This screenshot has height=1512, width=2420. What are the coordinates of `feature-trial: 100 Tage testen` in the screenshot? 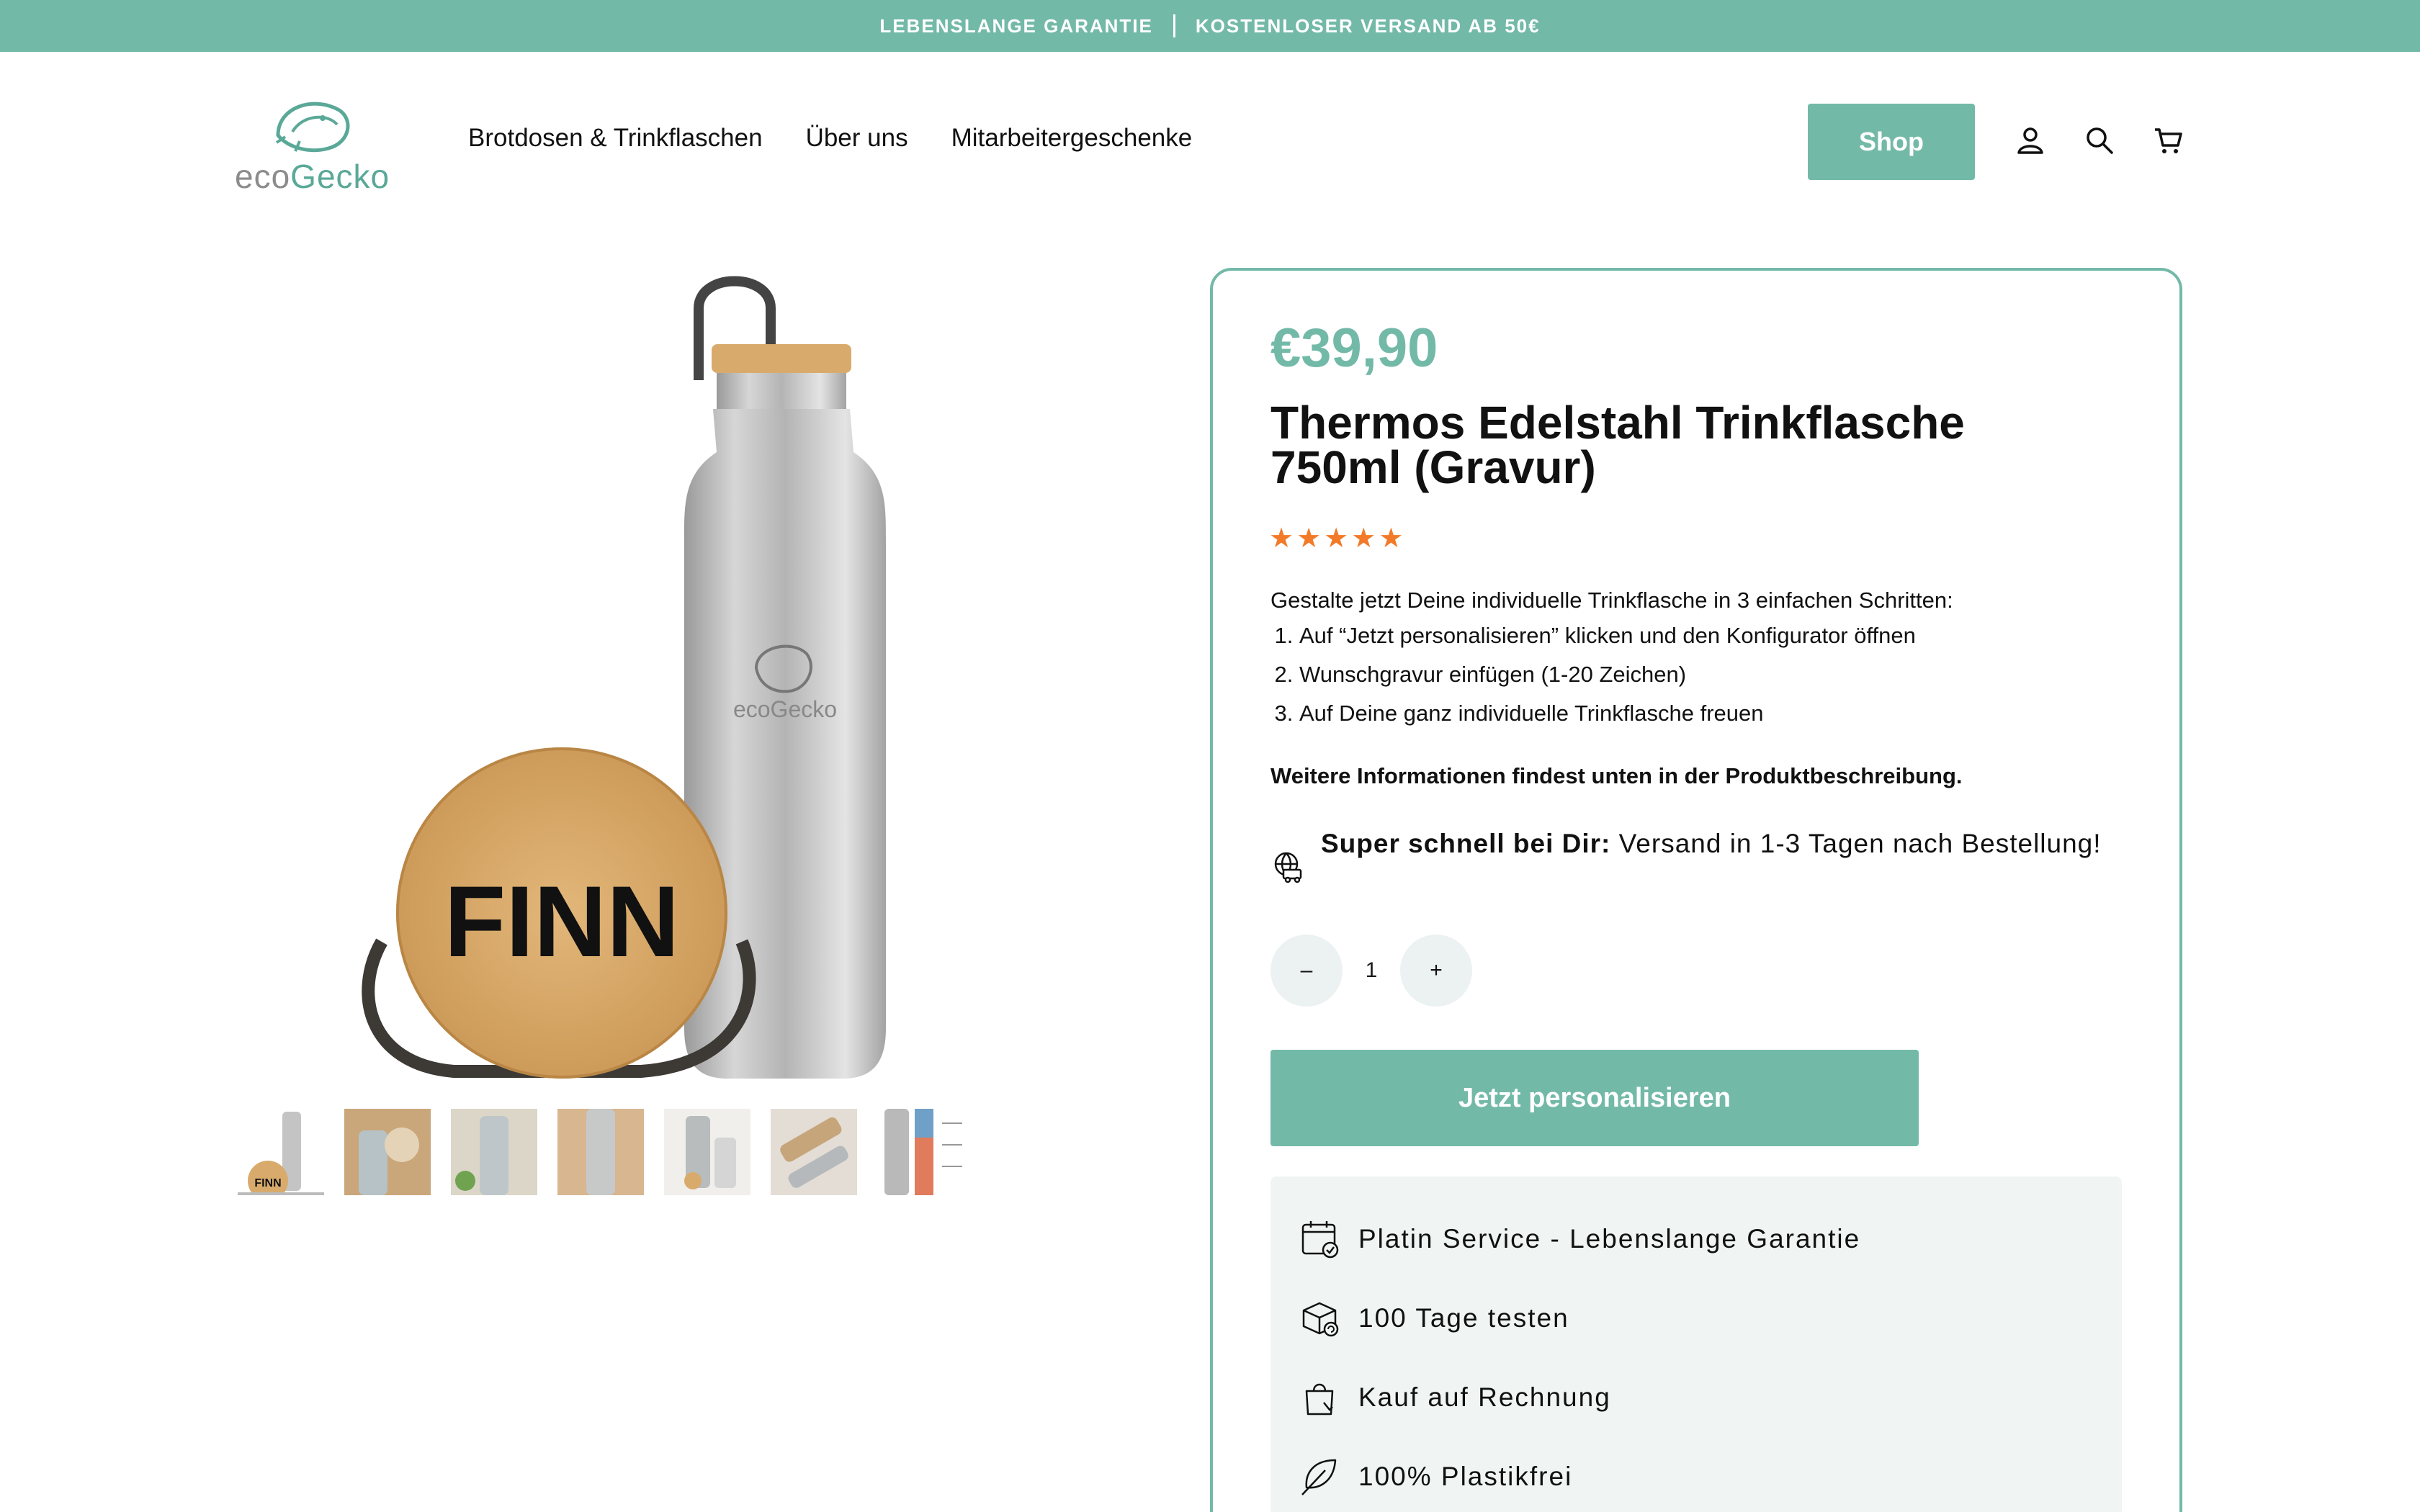 It's located at (1434, 1318).